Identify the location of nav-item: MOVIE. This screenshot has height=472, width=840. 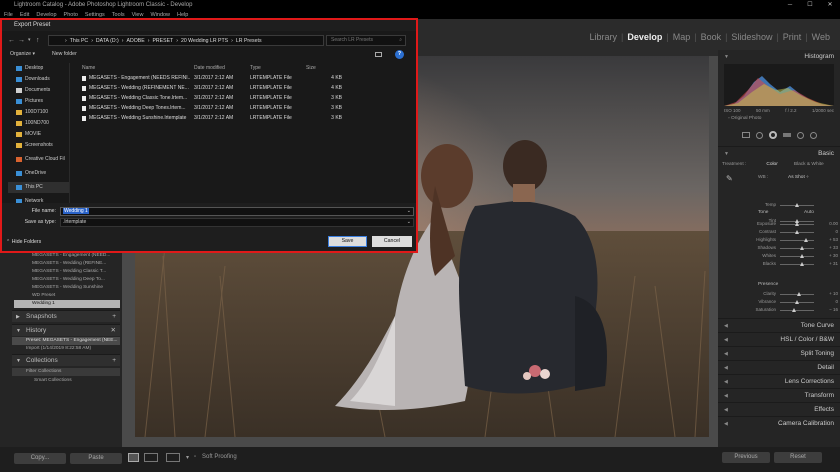
(38, 134).